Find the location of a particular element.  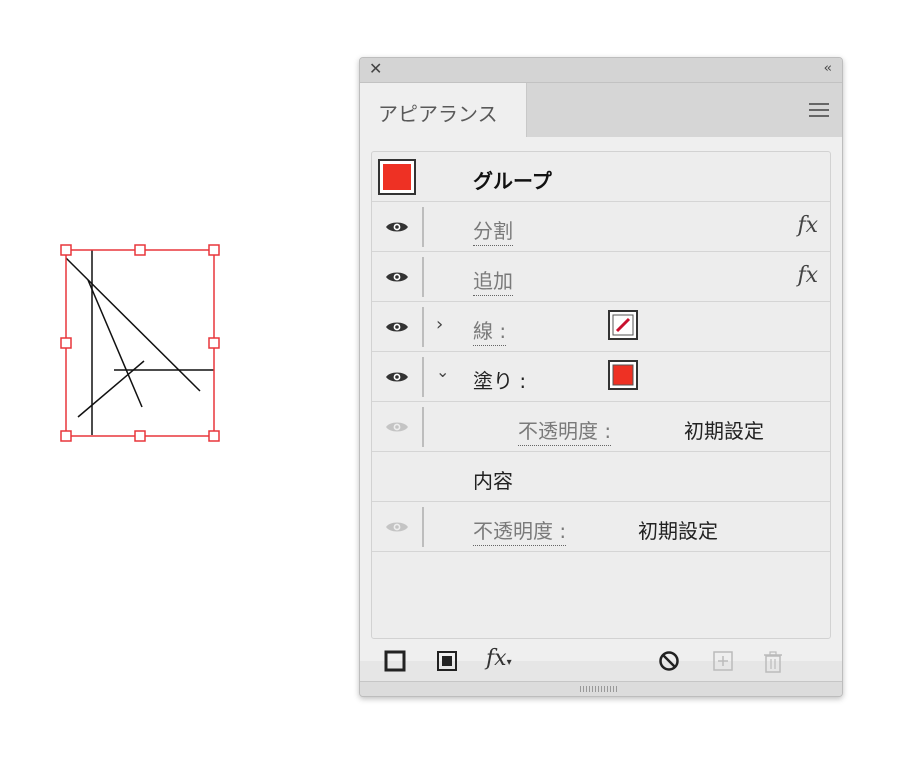

fill-color-icon is located at coordinates (623, 375).